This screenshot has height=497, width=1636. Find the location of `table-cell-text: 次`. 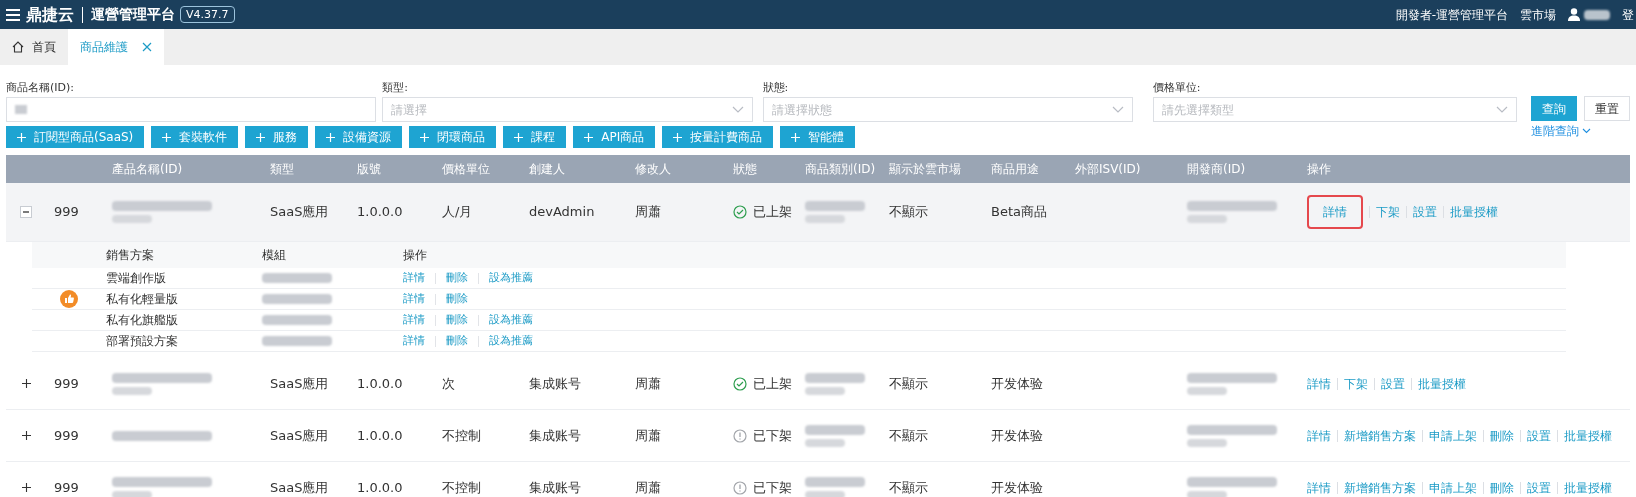

table-cell-text: 次 is located at coordinates (448, 383).